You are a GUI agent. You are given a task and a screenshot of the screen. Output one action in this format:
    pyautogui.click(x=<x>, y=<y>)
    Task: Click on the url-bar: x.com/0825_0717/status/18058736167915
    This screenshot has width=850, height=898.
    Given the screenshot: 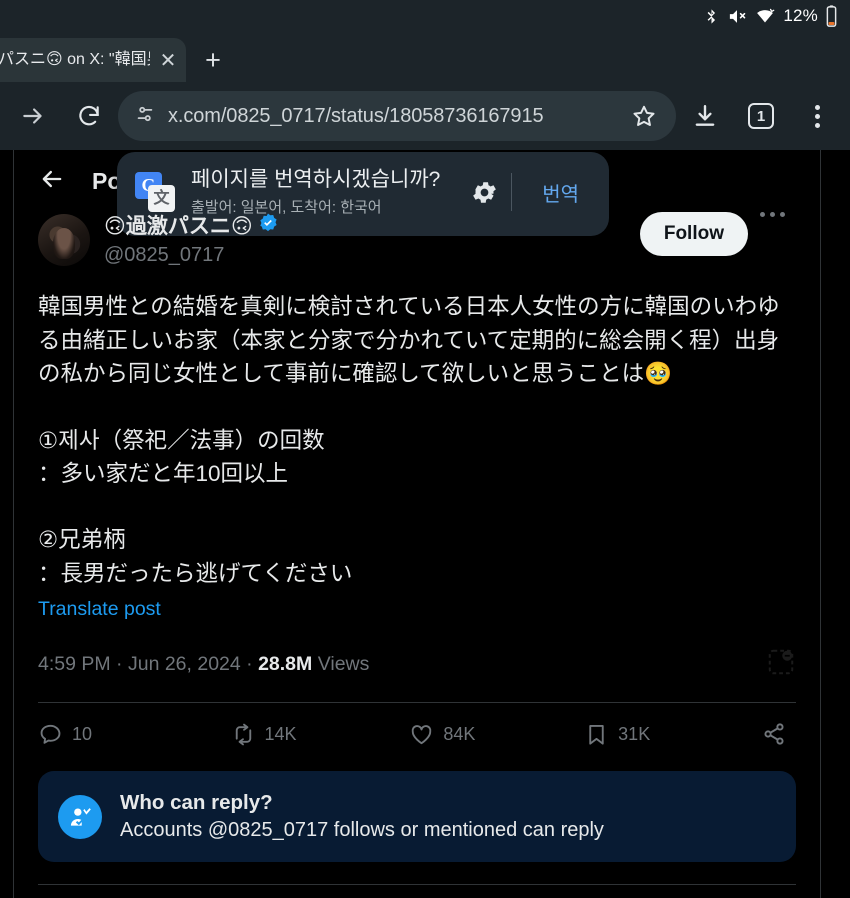 What is the action you would take?
    pyautogui.click(x=397, y=116)
    